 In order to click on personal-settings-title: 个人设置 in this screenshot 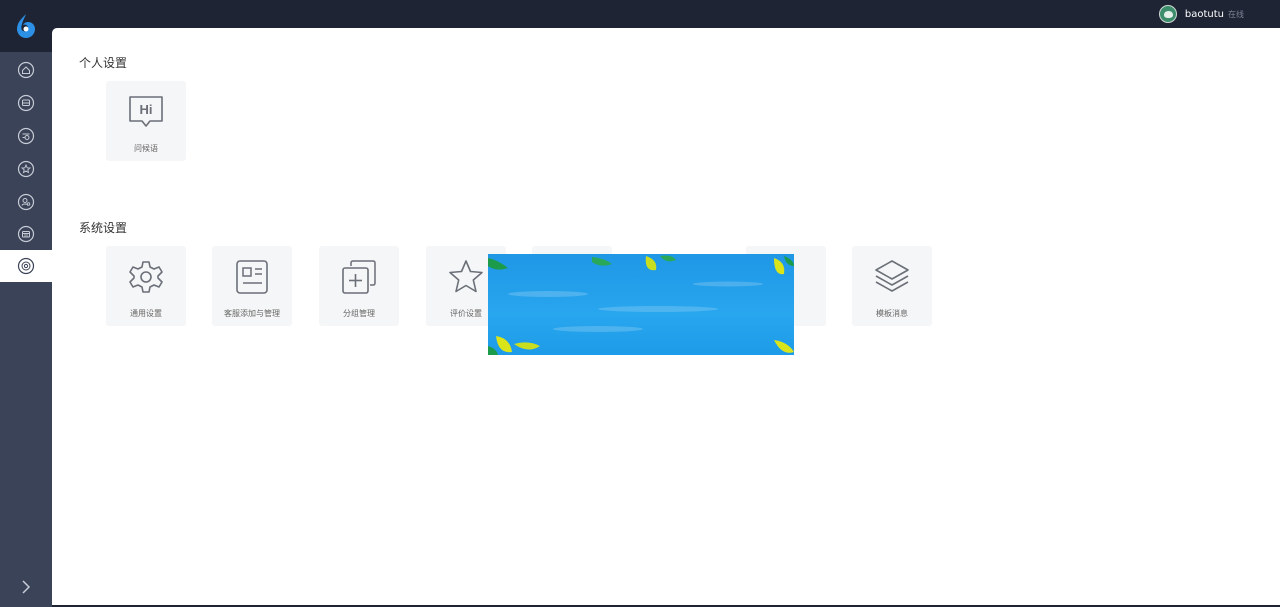, I will do `click(103, 63)`.